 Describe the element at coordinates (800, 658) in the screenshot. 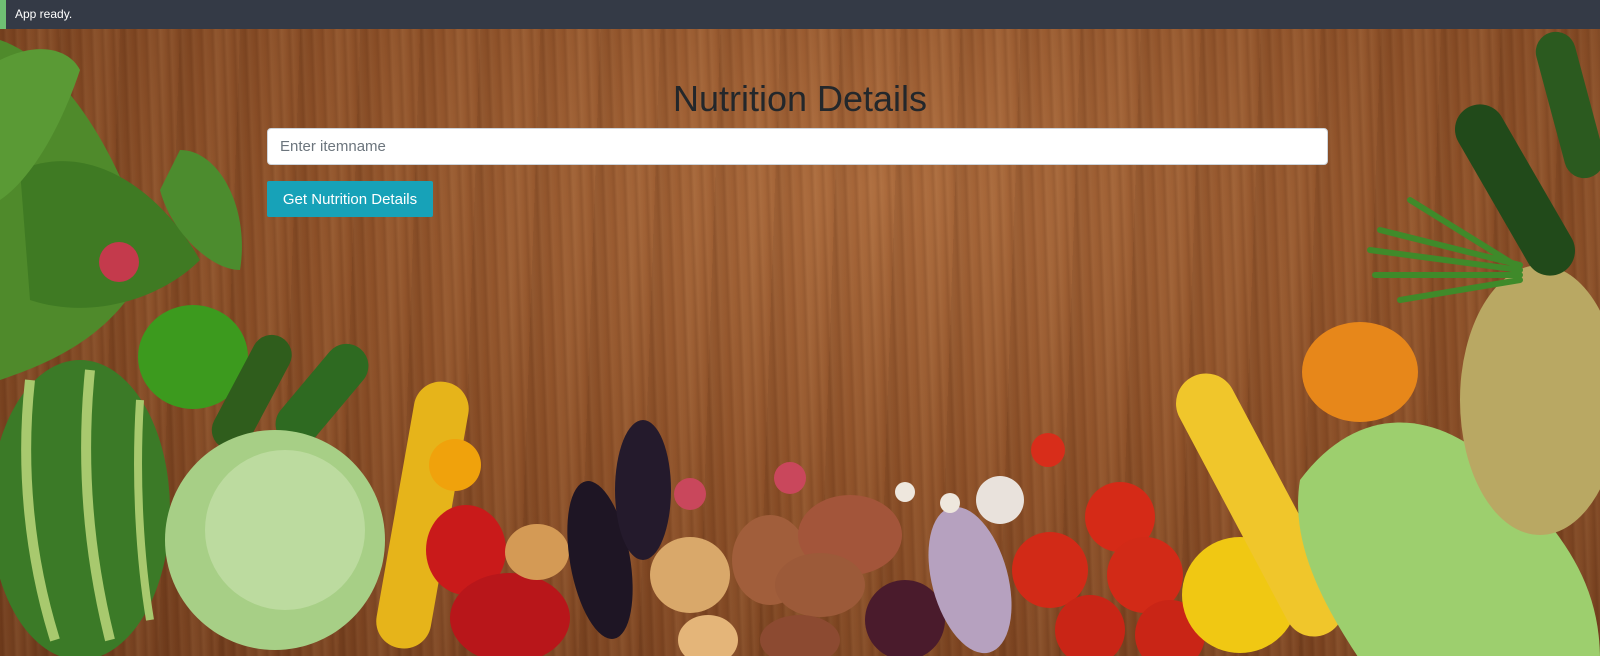

I see `page-bottom-margin` at that location.